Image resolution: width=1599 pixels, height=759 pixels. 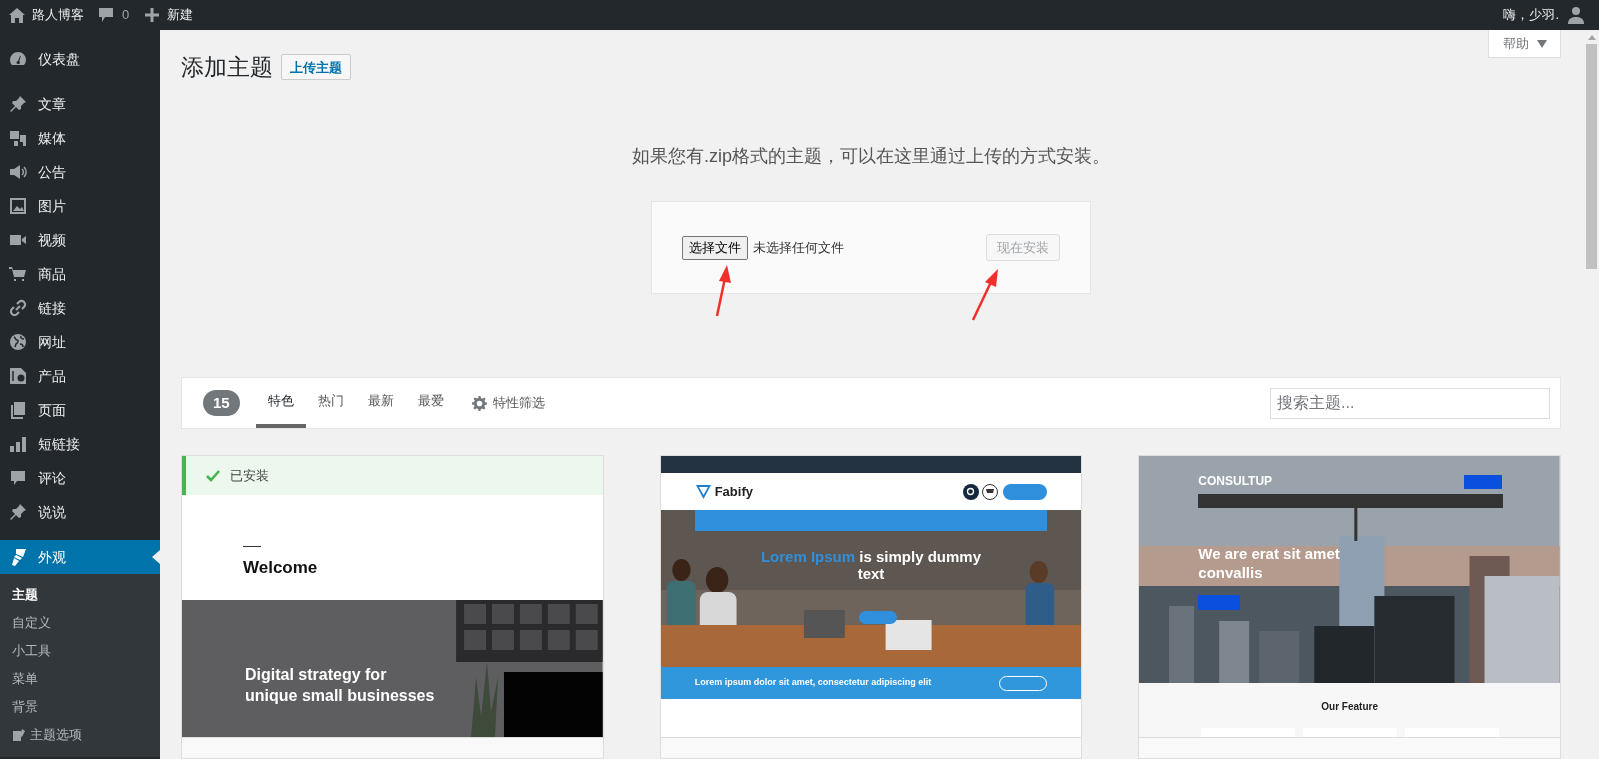 What do you see at coordinates (18, 138) in the screenshot?
I see `media-icon` at bounding box center [18, 138].